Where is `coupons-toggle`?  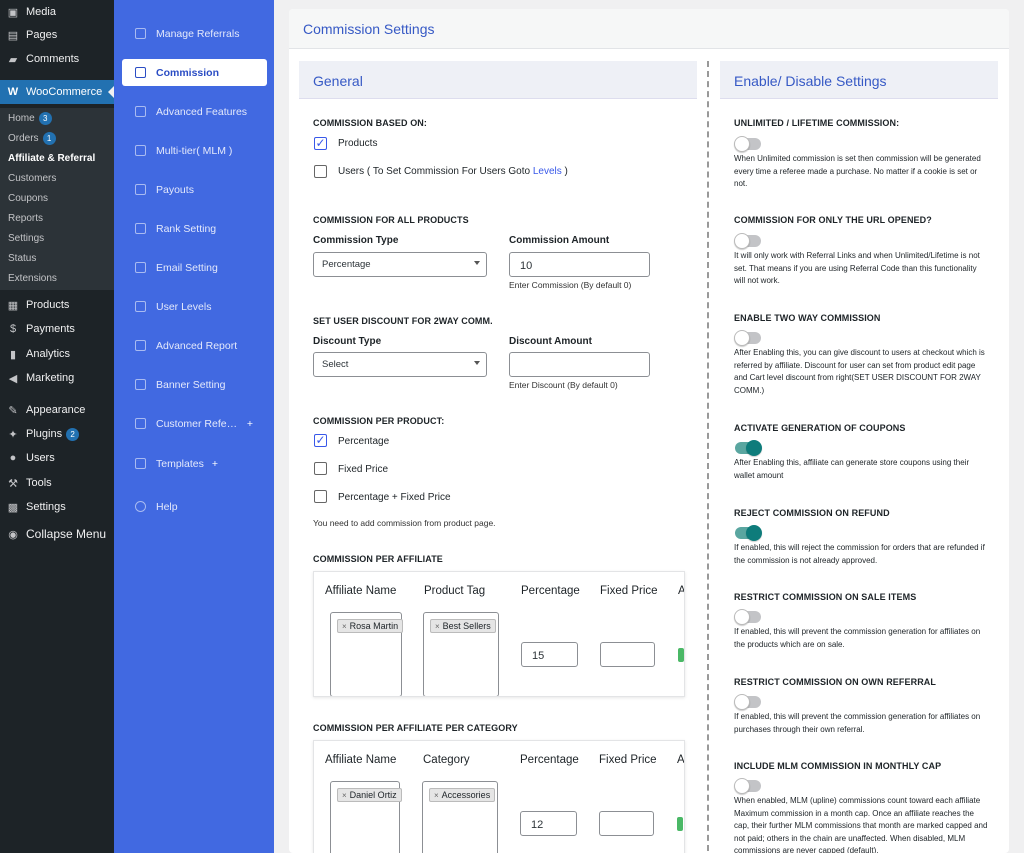 coupons-toggle is located at coordinates (748, 448).